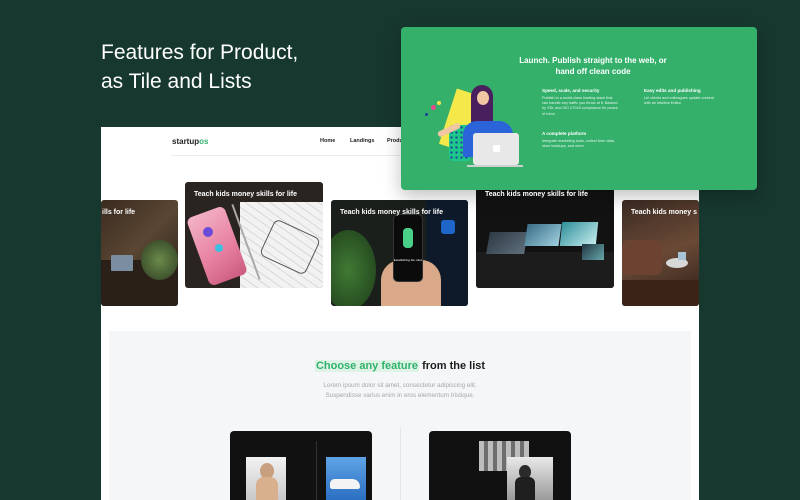  I want to click on logo-accent: os, so click(204, 141).